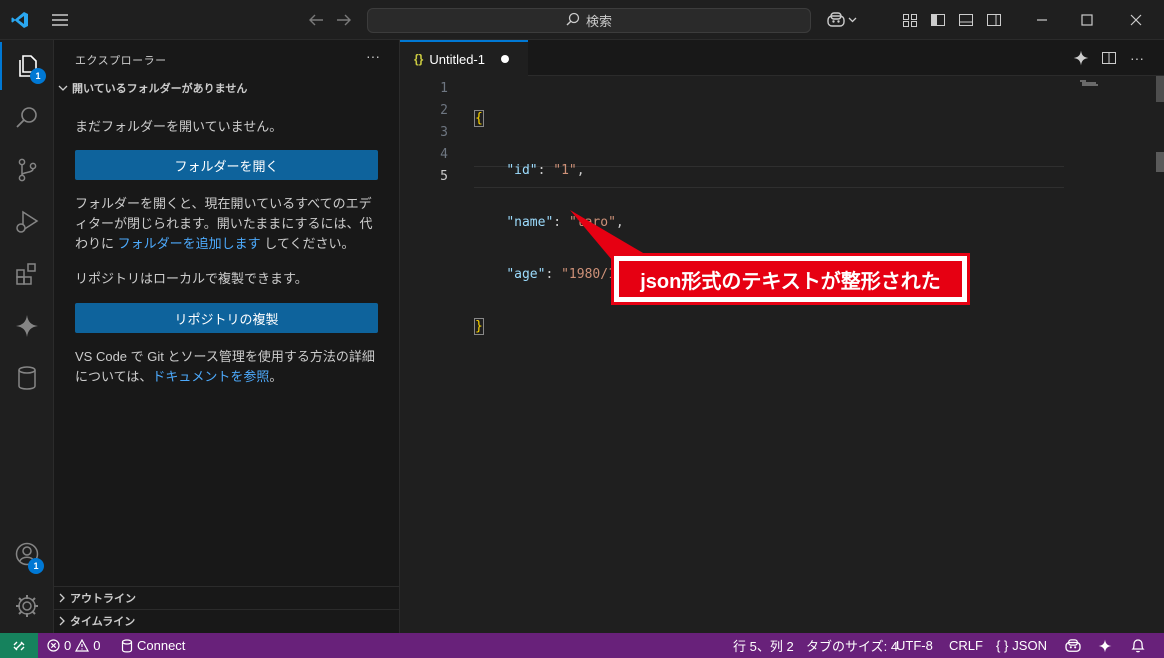 This screenshot has height=658, width=1164. What do you see at coordinates (27, 66) in the screenshot?
I see `explorer-icon: 1` at bounding box center [27, 66].